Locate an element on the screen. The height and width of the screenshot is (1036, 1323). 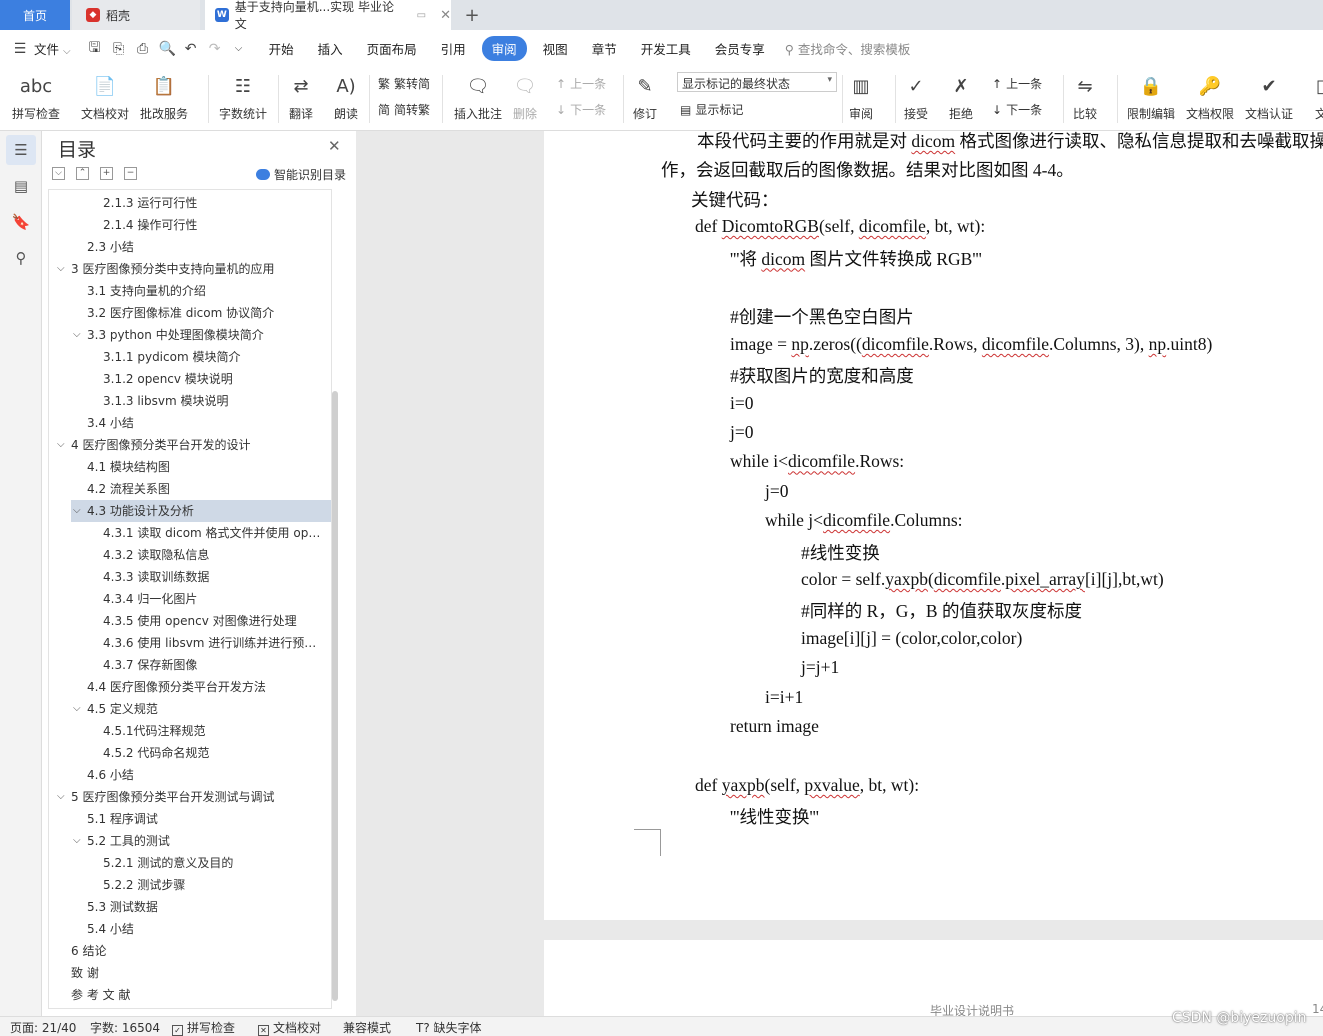
toc-item: 3.1.3 libsvm 模块说明 is located at coordinates (190, 401).